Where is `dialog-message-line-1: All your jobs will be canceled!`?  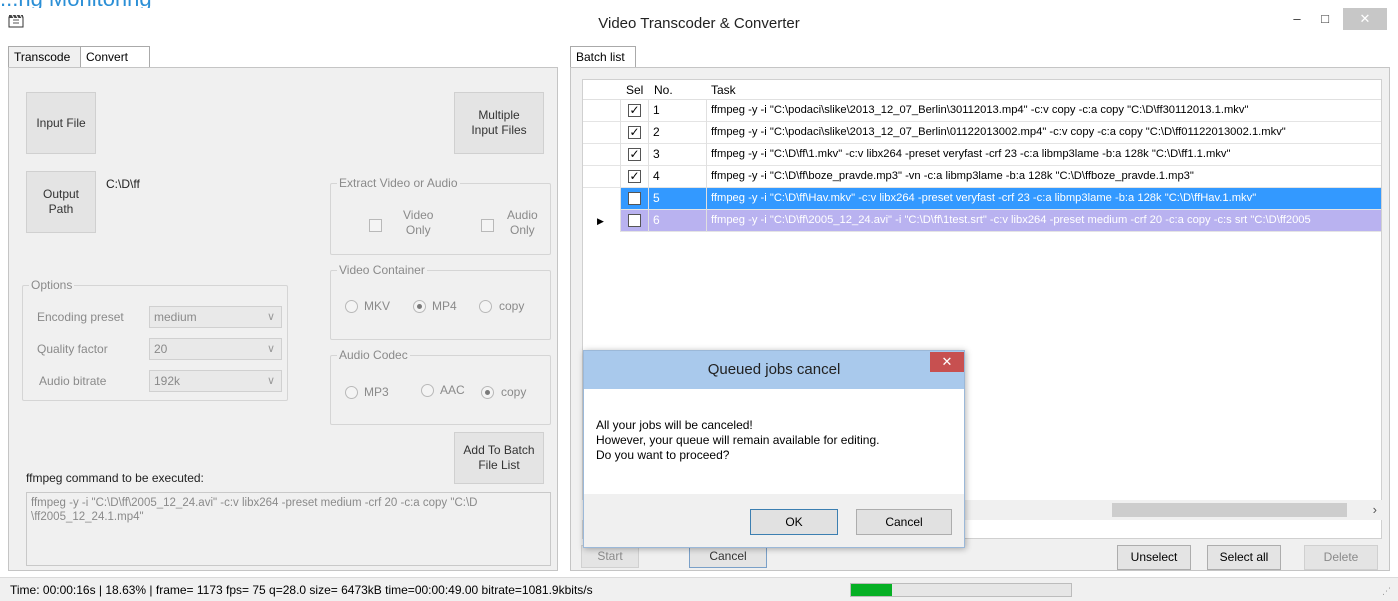 dialog-message-line-1: All your jobs will be canceled! is located at coordinates (674, 425).